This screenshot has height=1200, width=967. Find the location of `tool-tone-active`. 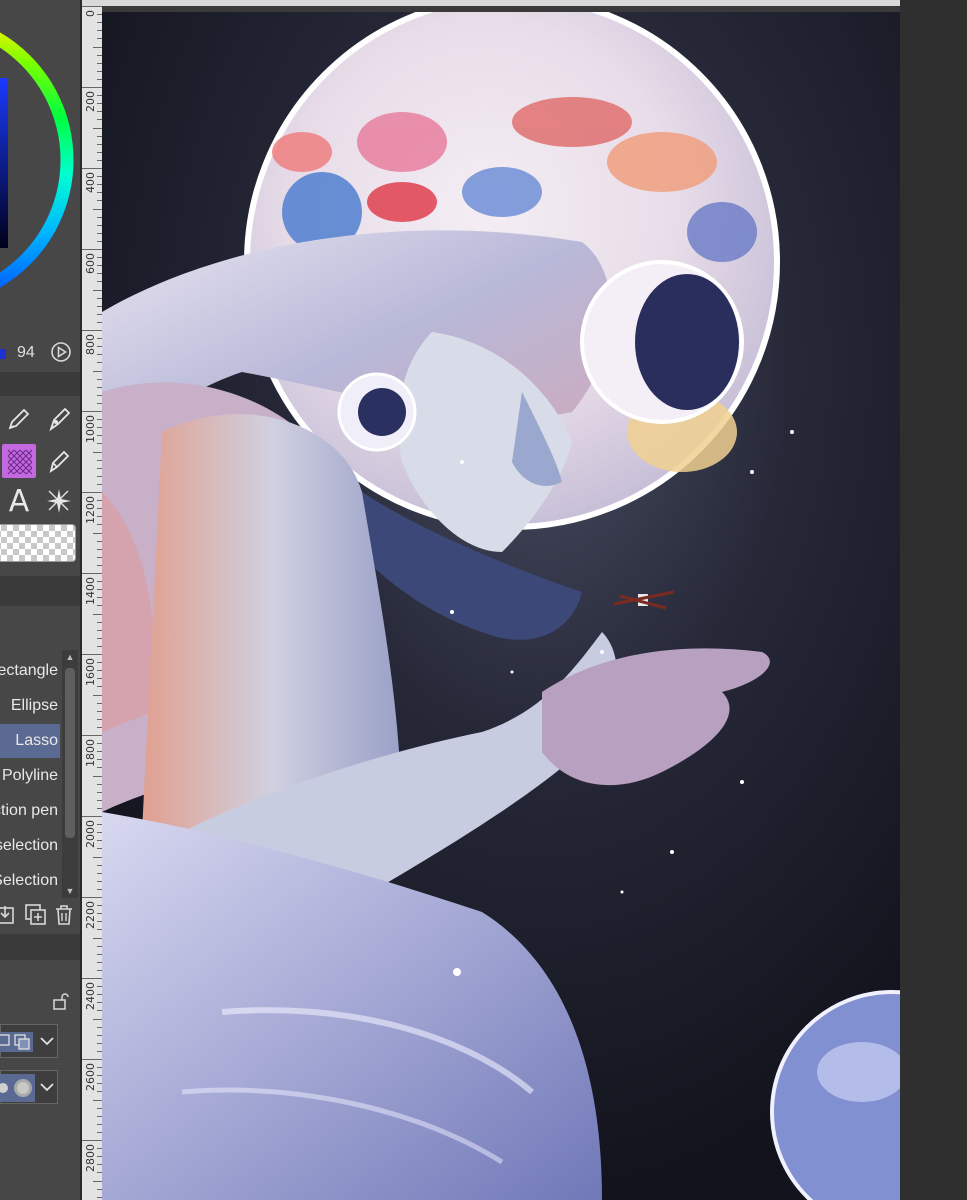

tool-tone-active is located at coordinates (19, 461).